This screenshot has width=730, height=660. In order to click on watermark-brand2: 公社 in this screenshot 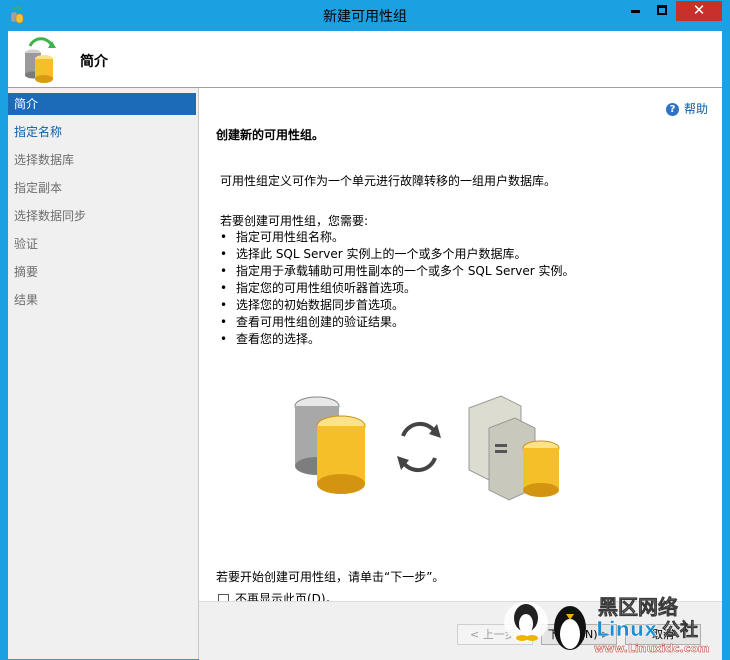, I will do `click(680, 630)`.